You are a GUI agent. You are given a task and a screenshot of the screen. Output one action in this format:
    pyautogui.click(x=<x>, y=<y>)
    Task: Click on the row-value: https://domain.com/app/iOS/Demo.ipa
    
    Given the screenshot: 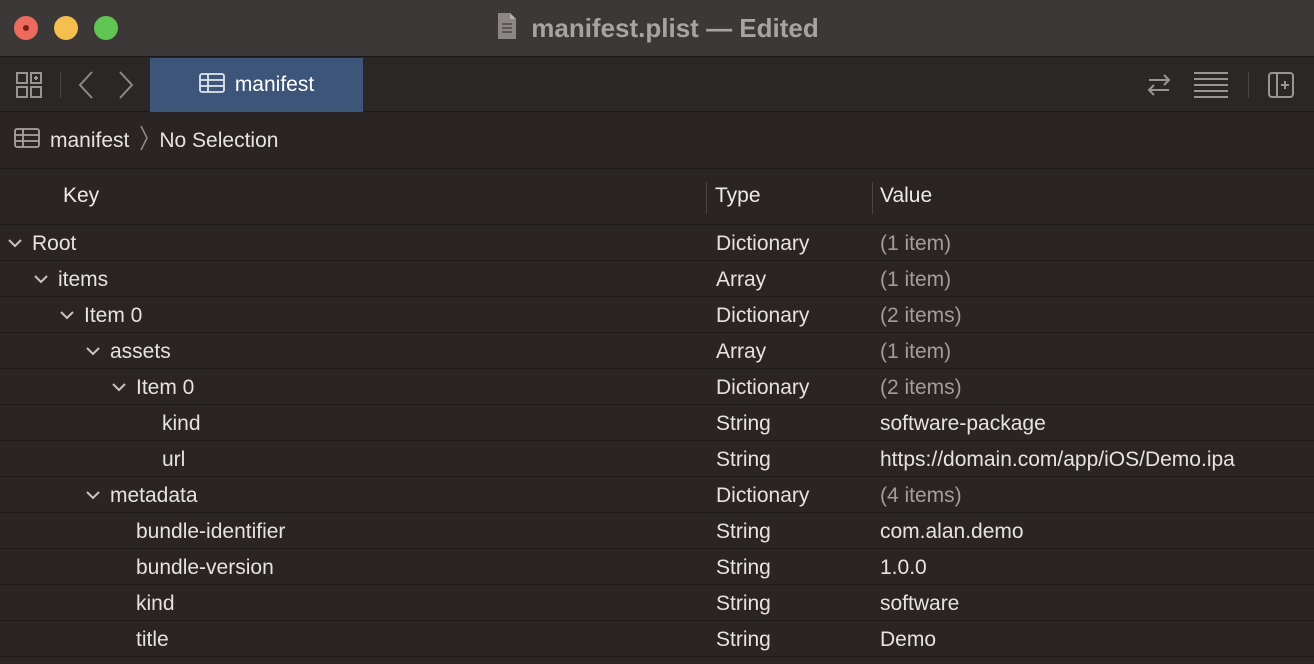 What is the action you would take?
    pyautogui.click(x=1057, y=460)
    